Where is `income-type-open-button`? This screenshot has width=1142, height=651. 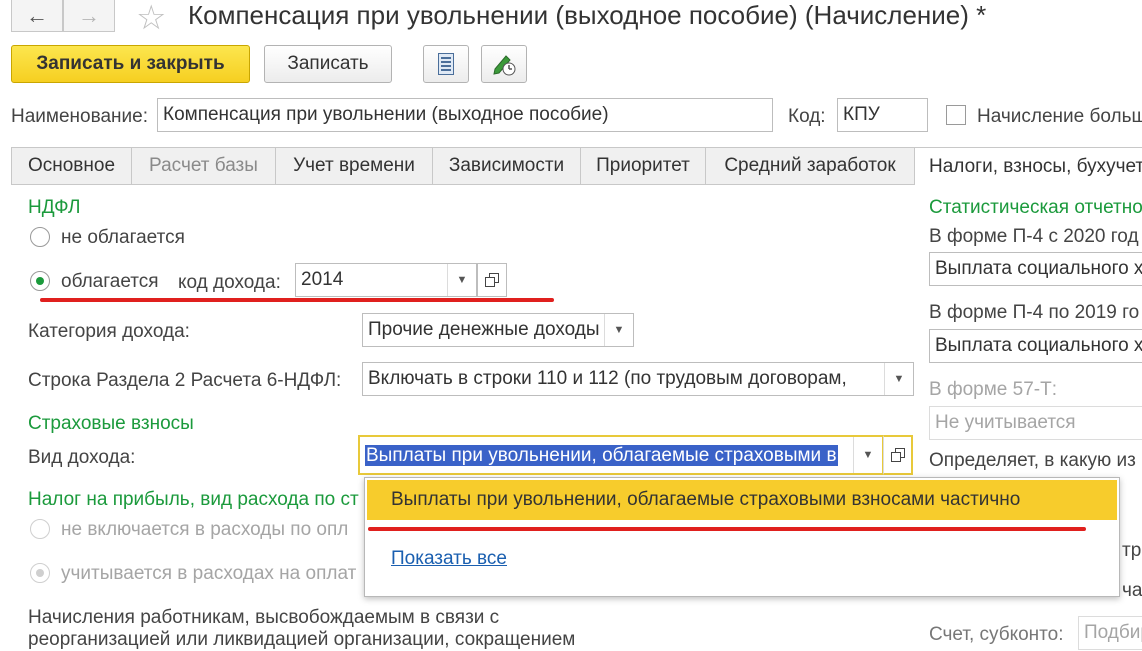 income-type-open-button is located at coordinates (898, 455).